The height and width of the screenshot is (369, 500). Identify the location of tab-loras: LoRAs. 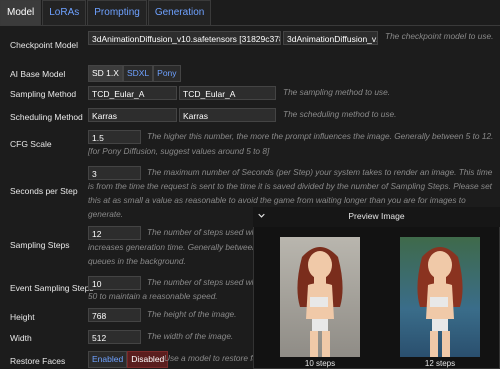
(64, 12).